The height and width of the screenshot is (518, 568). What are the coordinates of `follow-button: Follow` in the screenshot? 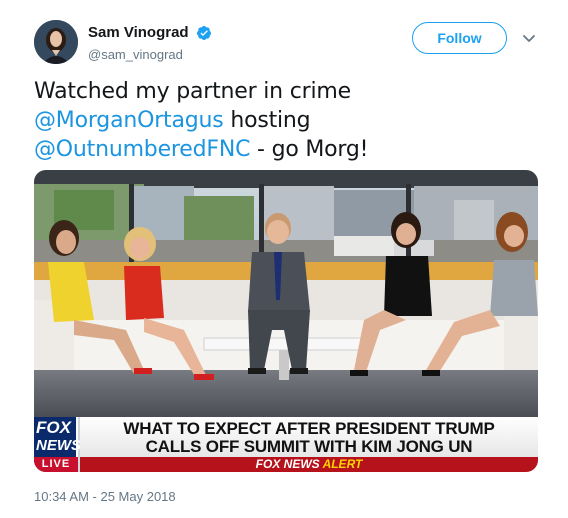 It's located at (459, 38).